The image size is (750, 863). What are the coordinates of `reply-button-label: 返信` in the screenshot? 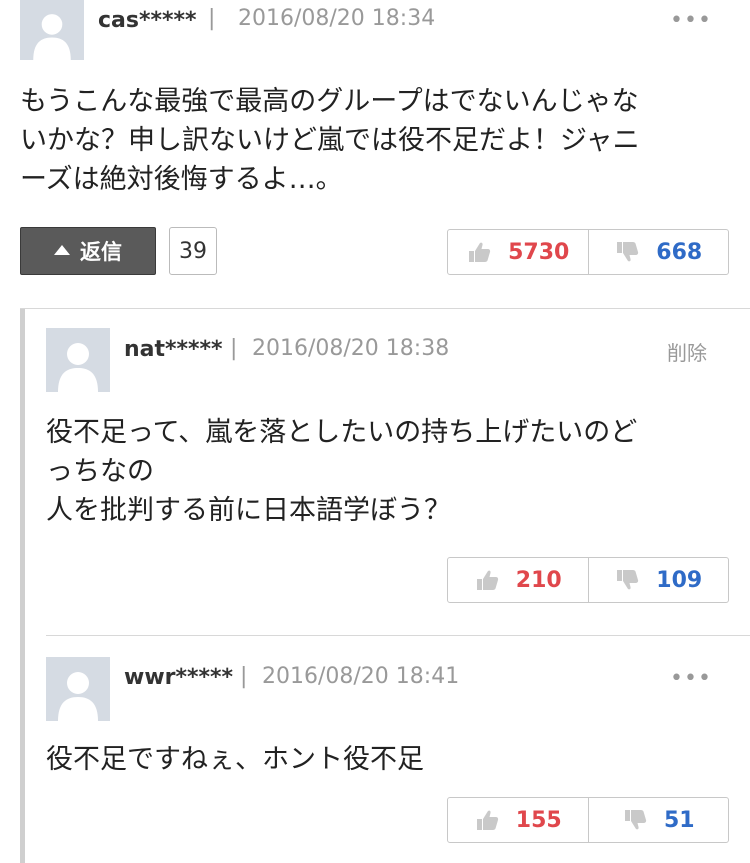 It's located at (101, 252).